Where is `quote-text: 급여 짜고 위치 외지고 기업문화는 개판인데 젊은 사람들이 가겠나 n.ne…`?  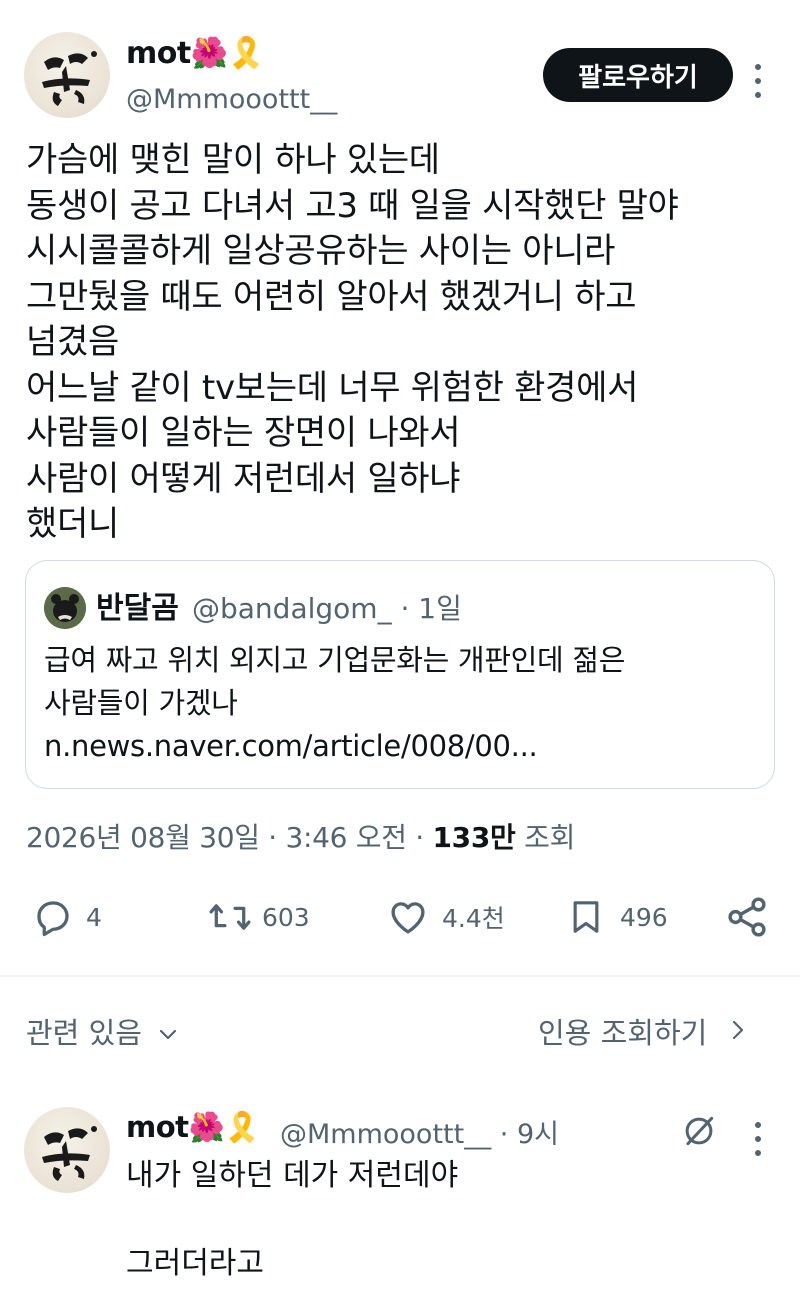
quote-text: 급여 짜고 위치 외지고 기업문화는 개판인데 젊은 사람들이 가겠나 n.ne… is located at coordinates (335, 703).